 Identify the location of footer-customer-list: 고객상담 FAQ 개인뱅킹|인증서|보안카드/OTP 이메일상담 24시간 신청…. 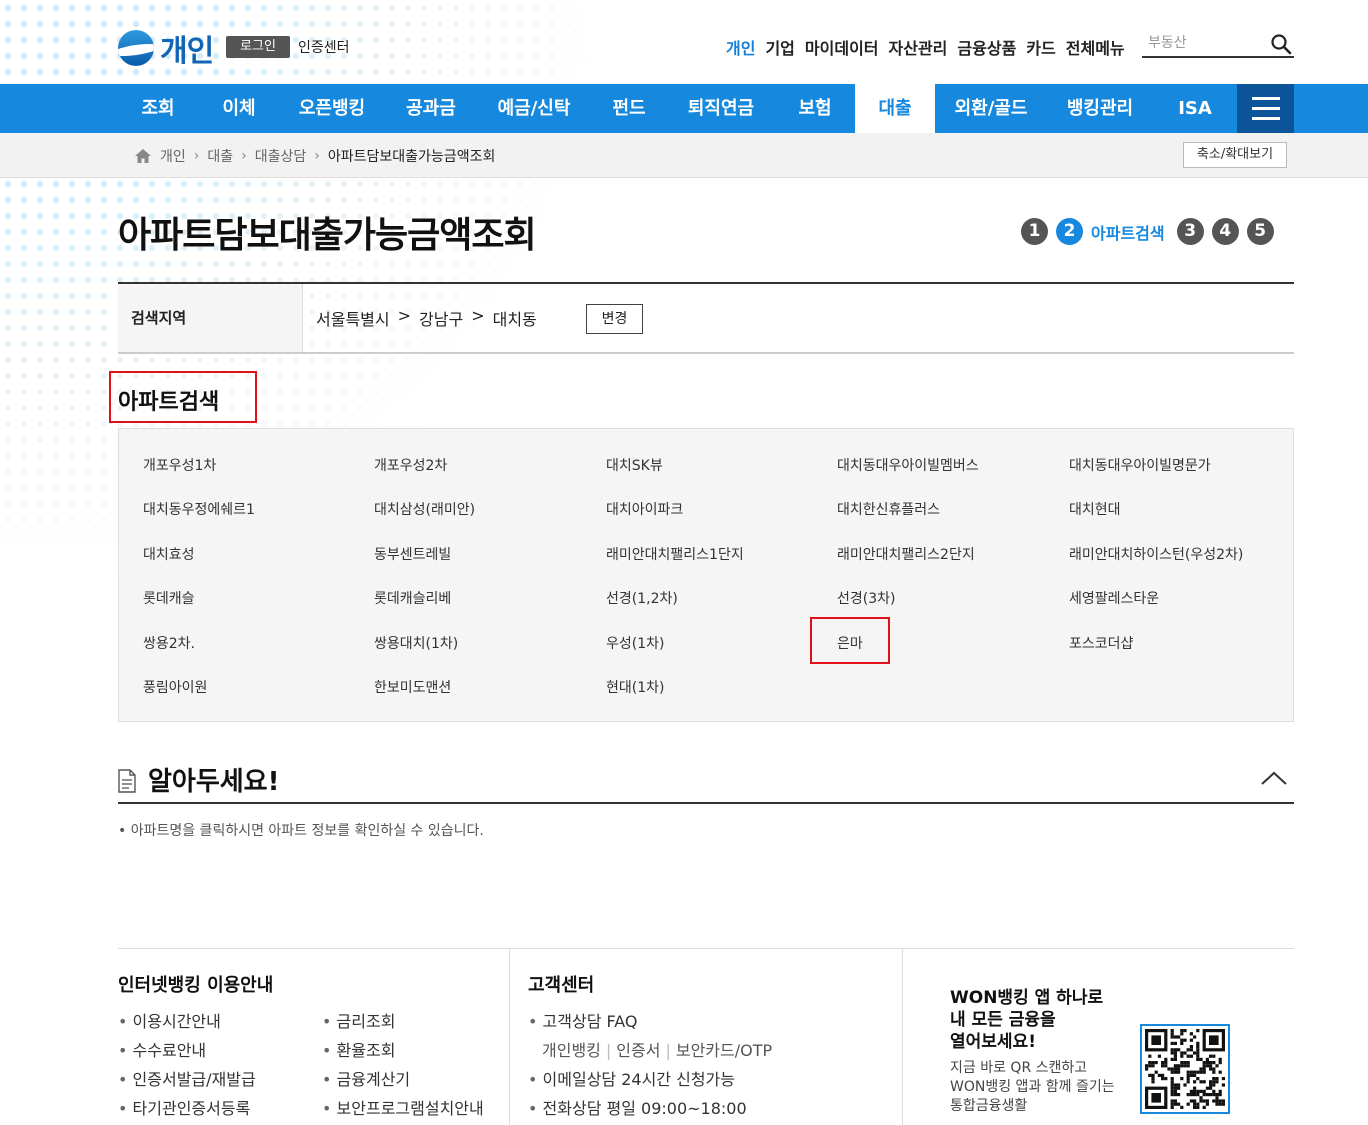
(650, 1065).